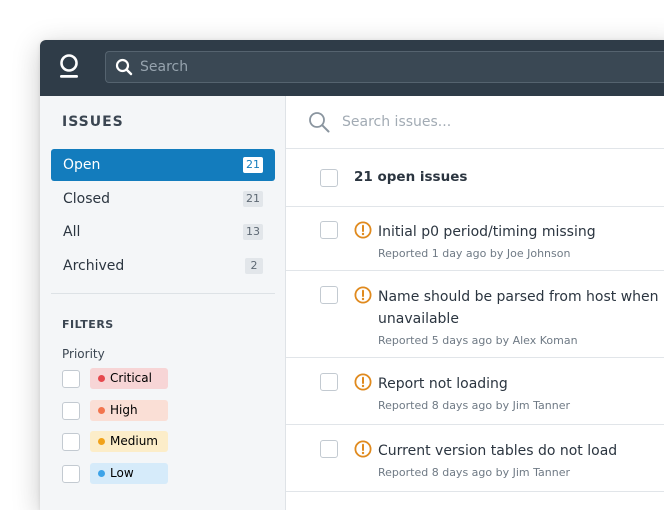  Describe the element at coordinates (521, 384) in the screenshot. I see `issue-title: Report not loading` at that location.